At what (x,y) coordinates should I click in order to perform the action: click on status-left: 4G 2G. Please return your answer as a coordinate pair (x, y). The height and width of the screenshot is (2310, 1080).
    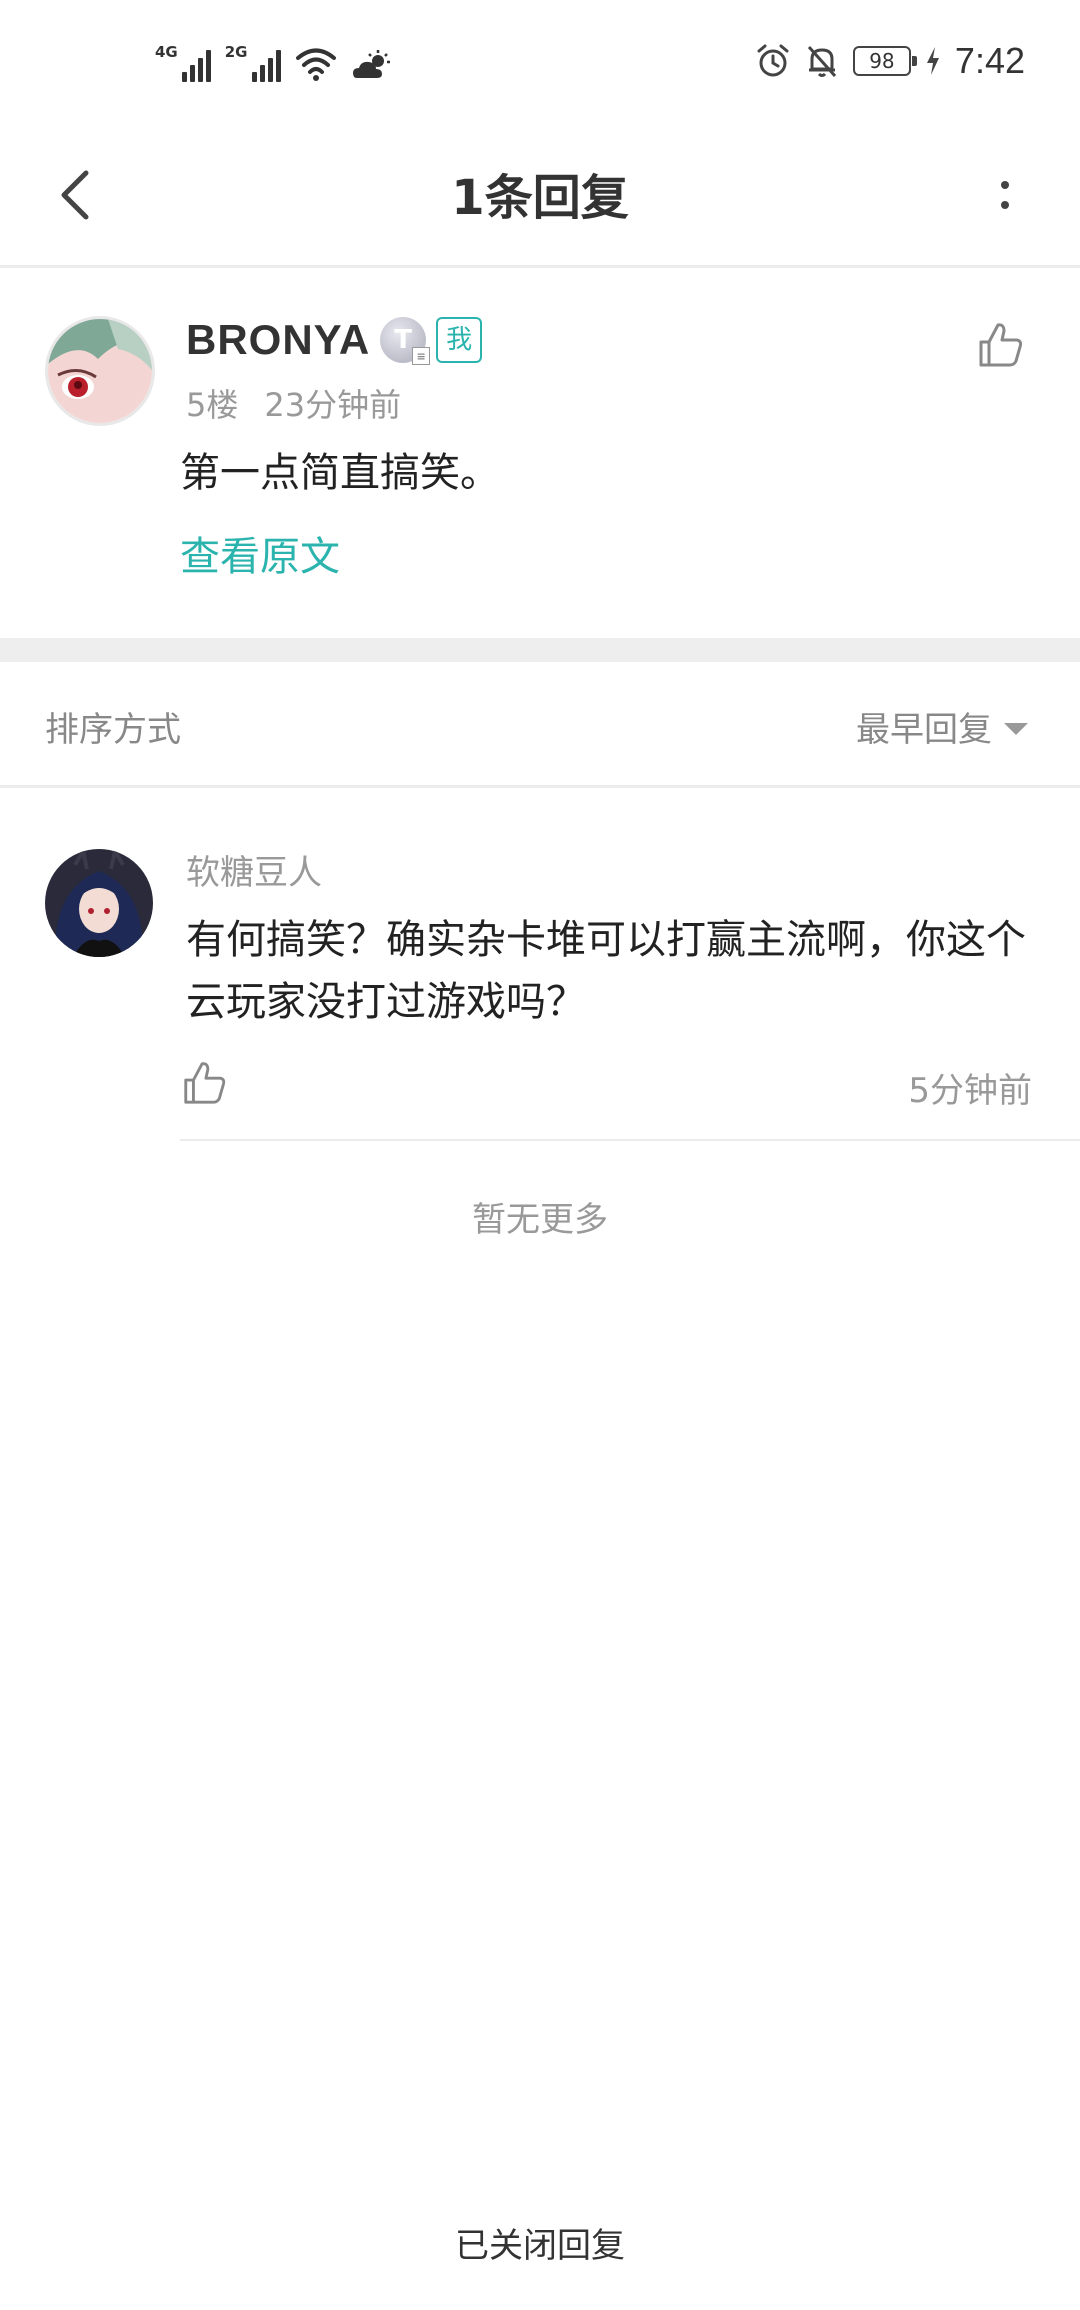
    Looking at the image, I should click on (273, 60).